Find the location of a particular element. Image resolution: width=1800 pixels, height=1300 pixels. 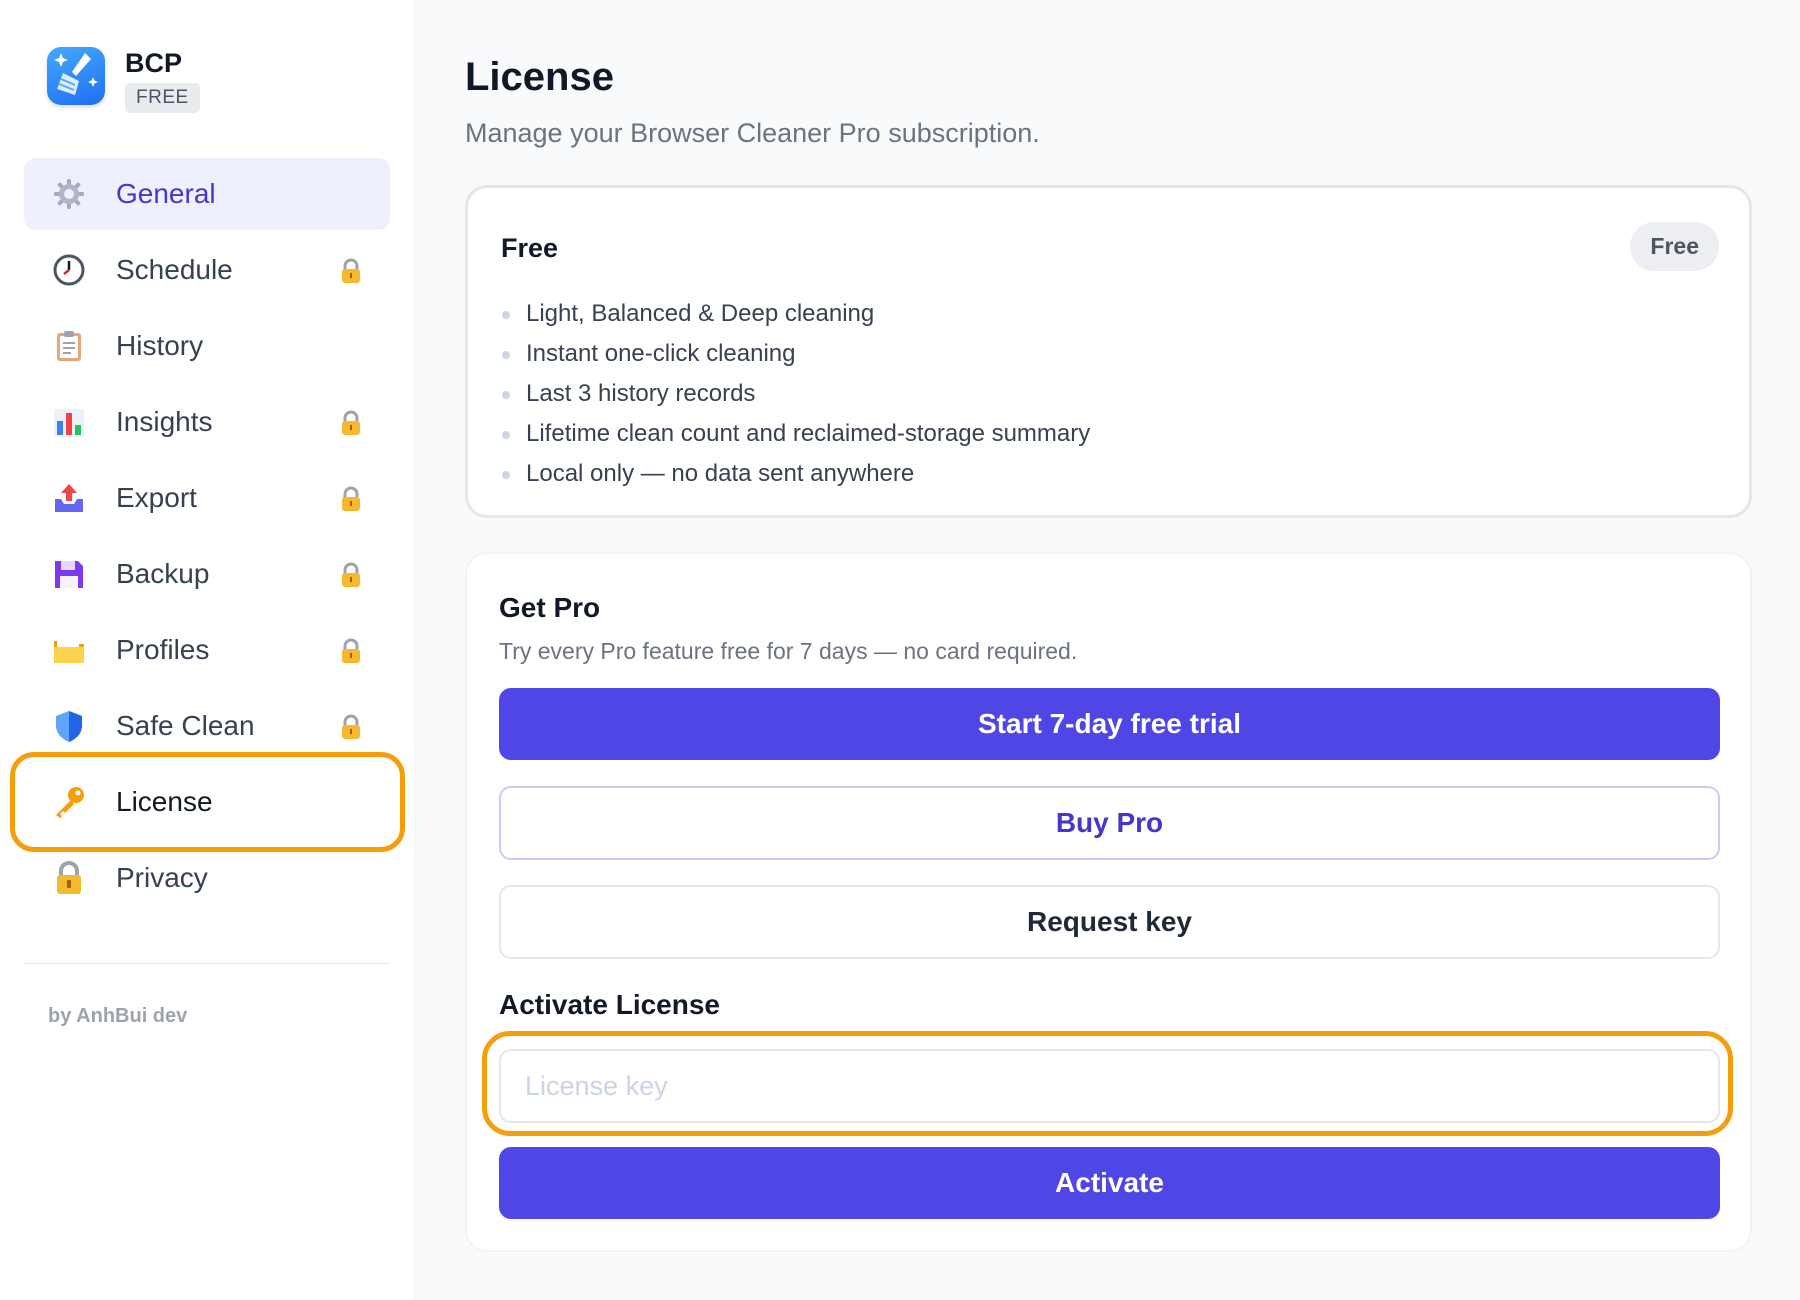

license-key-input is located at coordinates (1109, 1086).